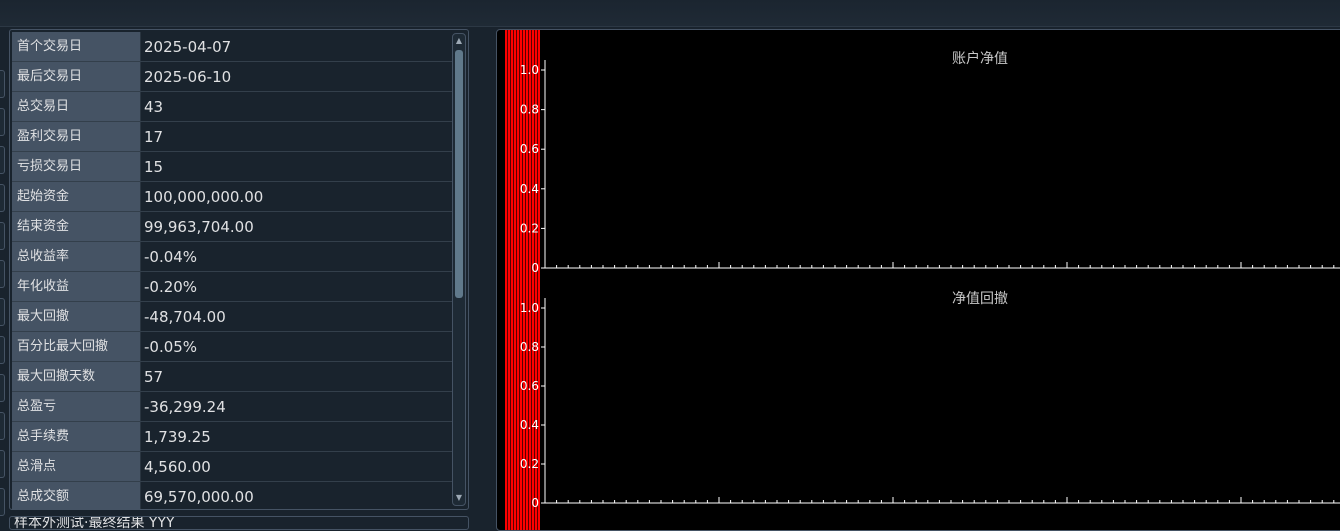  I want to click on stat-label: 最大回撤, so click(76, 316).